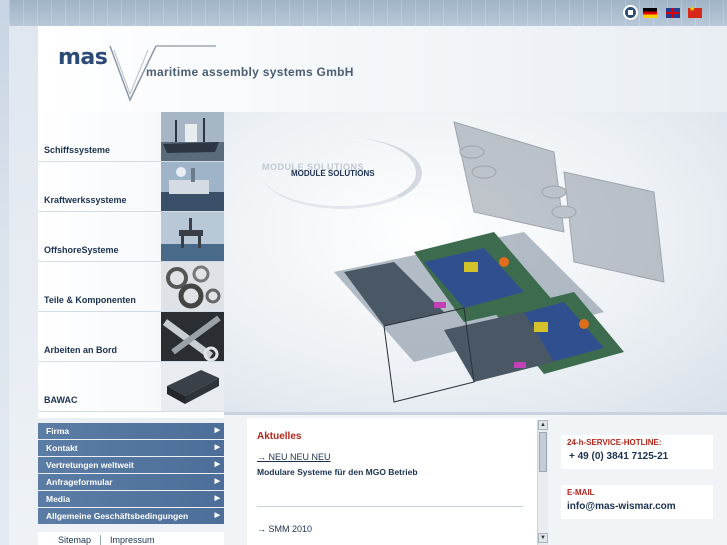 This screenshot has height=545, width=727. Describe the element at coordinates (131, 237) in the screenshot. I see `tile-offshoresysteme: OffshoreSysteme` at that location.